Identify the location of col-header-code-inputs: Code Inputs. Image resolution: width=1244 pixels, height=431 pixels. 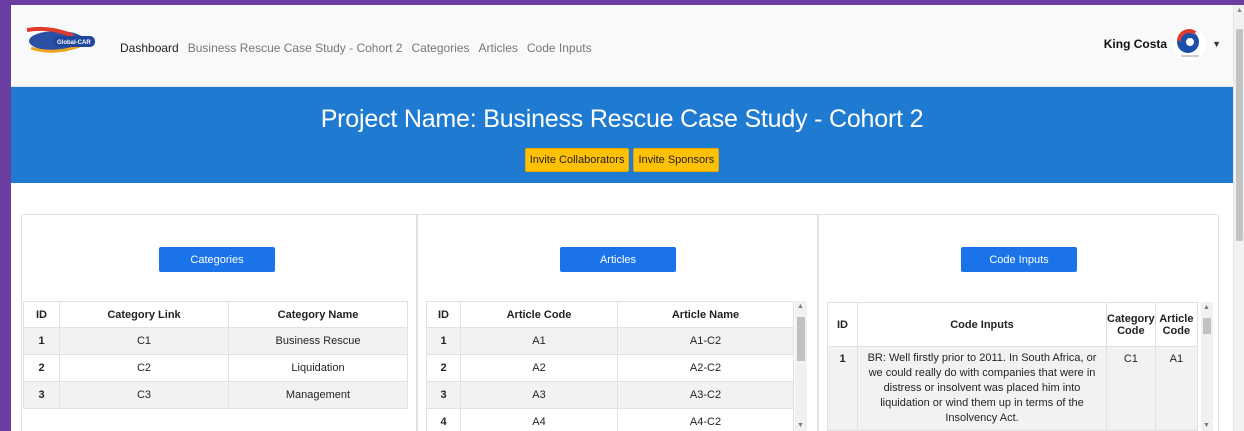
(982, 324).